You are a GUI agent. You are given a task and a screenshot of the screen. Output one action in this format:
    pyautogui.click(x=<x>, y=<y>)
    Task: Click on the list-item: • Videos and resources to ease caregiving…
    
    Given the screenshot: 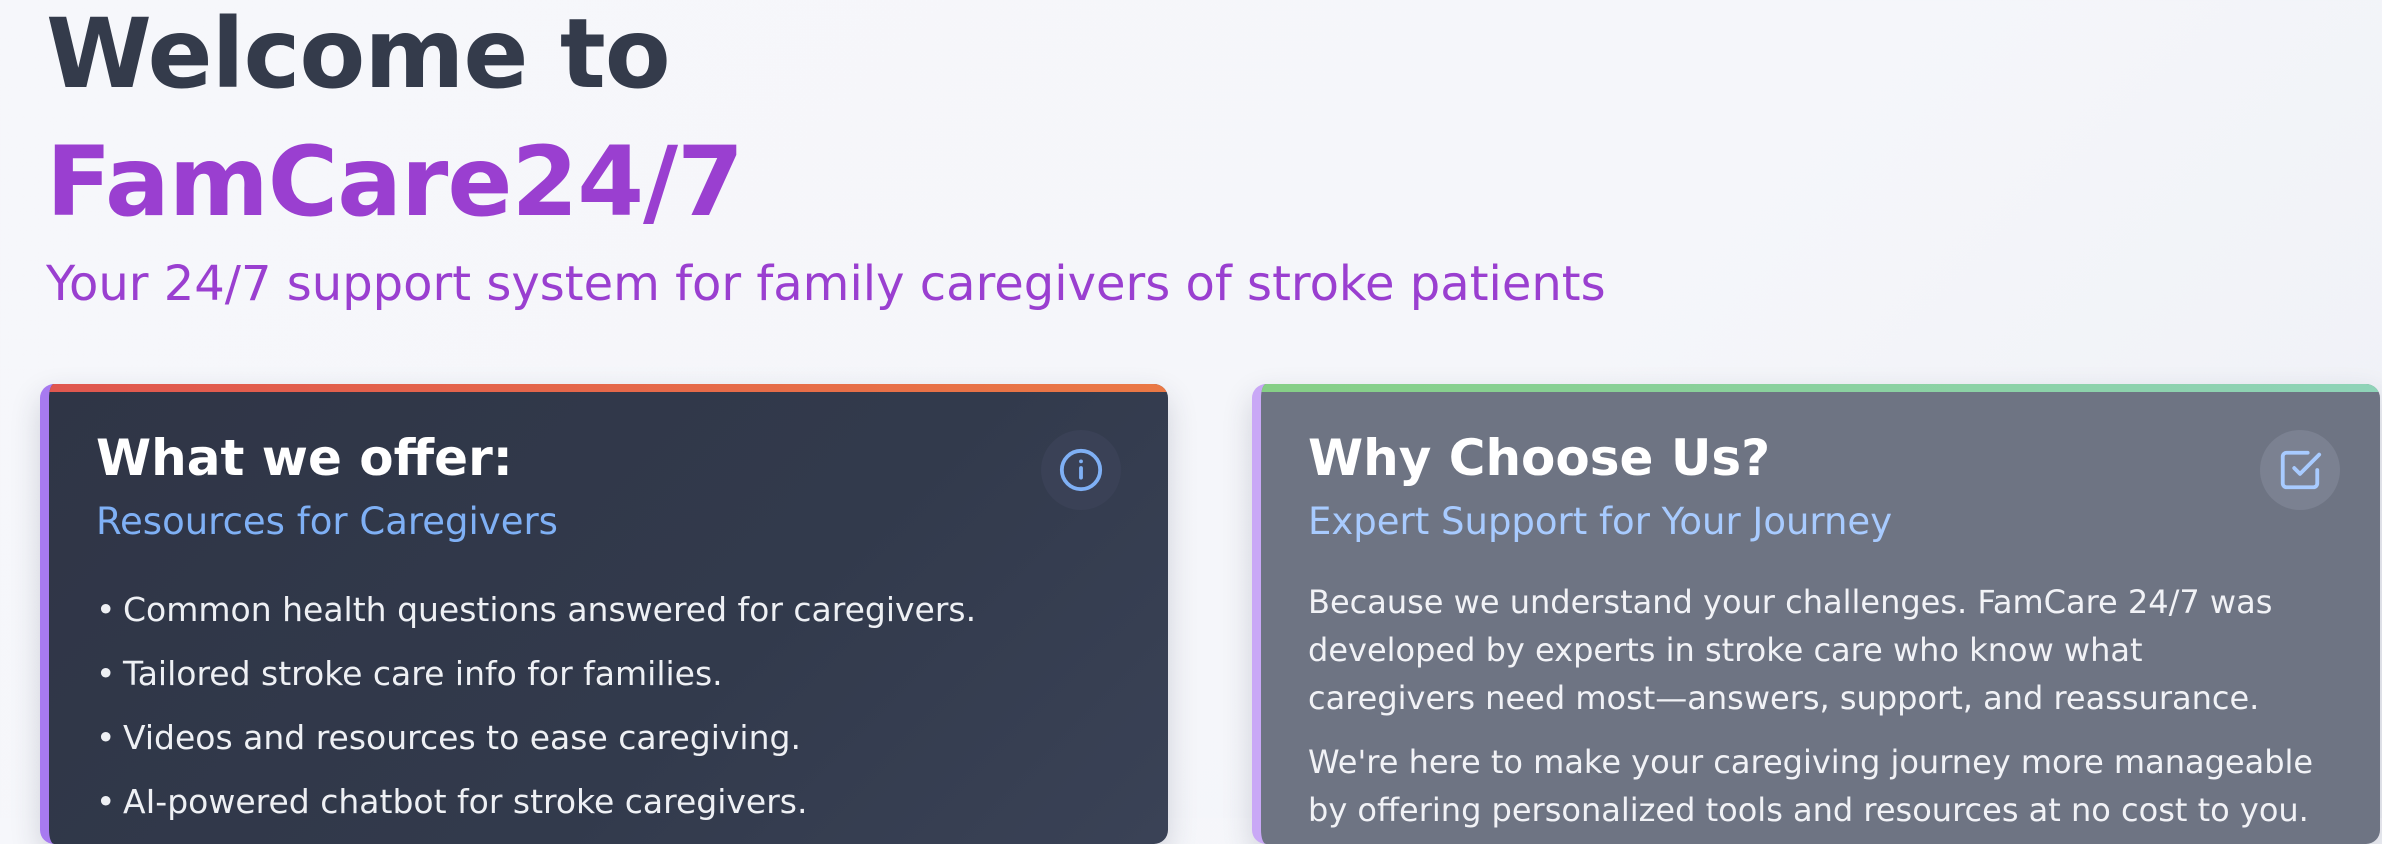 What is the action you would take?
    pyautogui.click(x=448, y=737)
    